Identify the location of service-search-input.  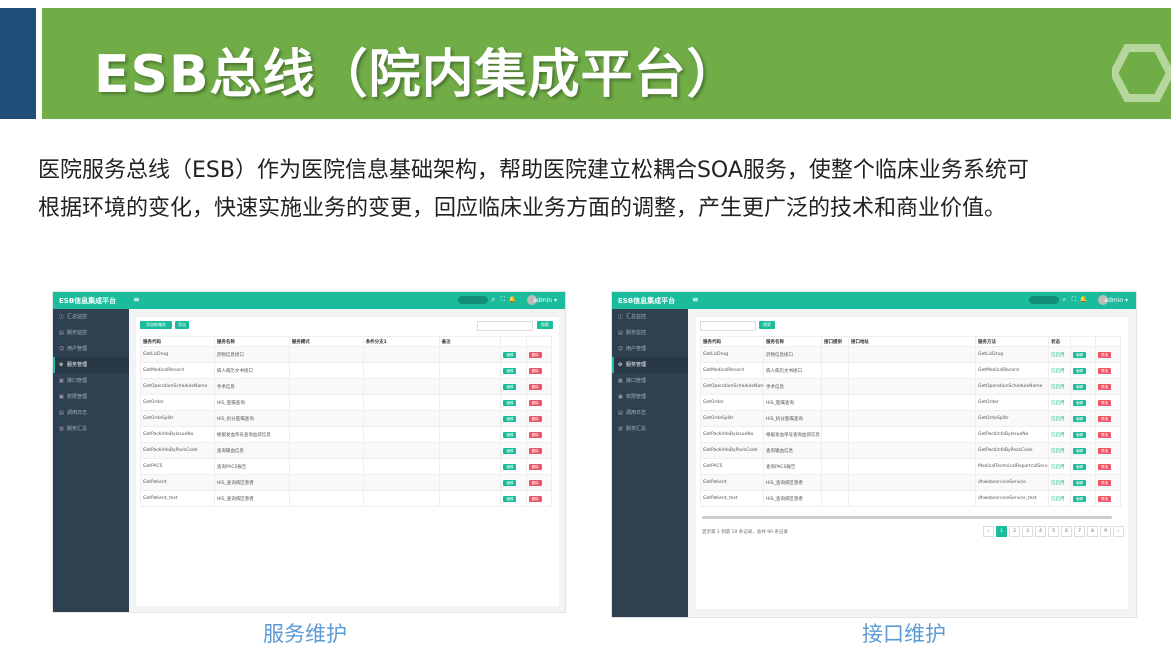
(505, 326).